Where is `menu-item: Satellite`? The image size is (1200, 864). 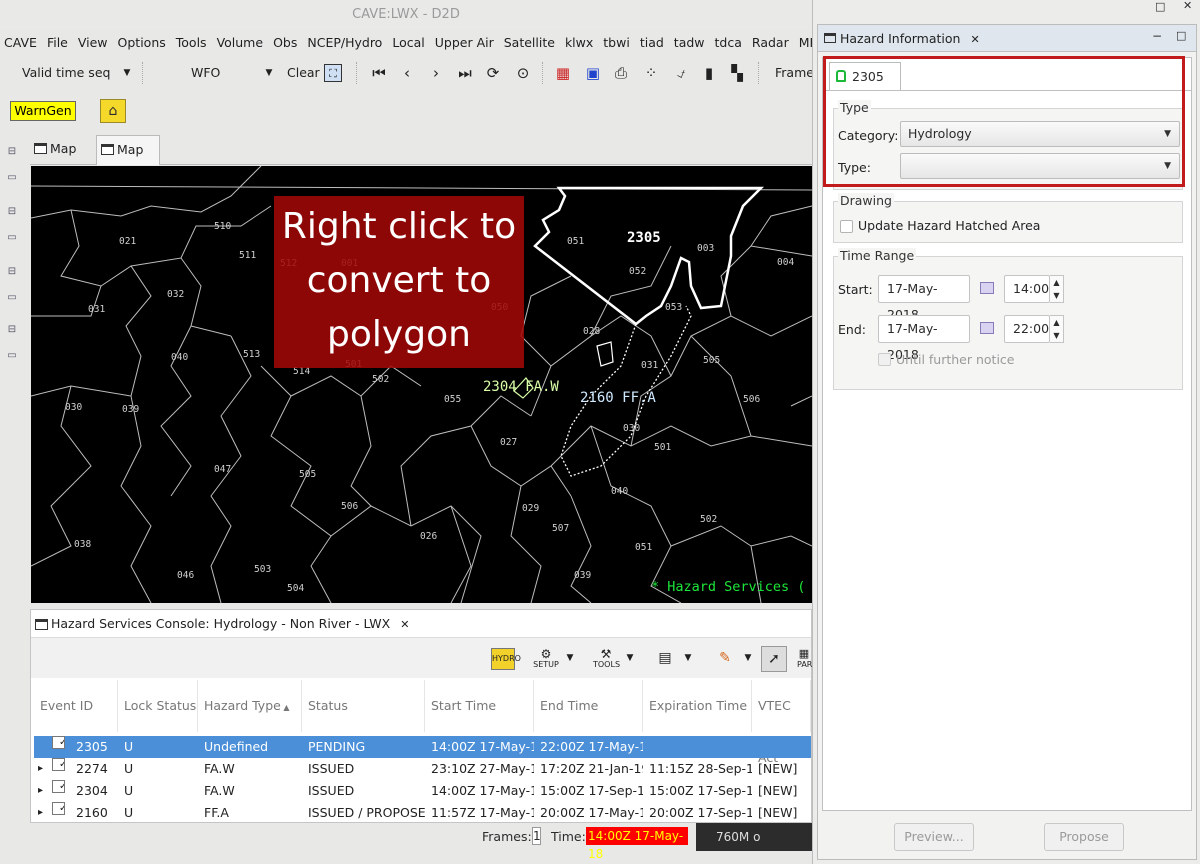 menu-item: Satellite is located at coordinates (530, 43).